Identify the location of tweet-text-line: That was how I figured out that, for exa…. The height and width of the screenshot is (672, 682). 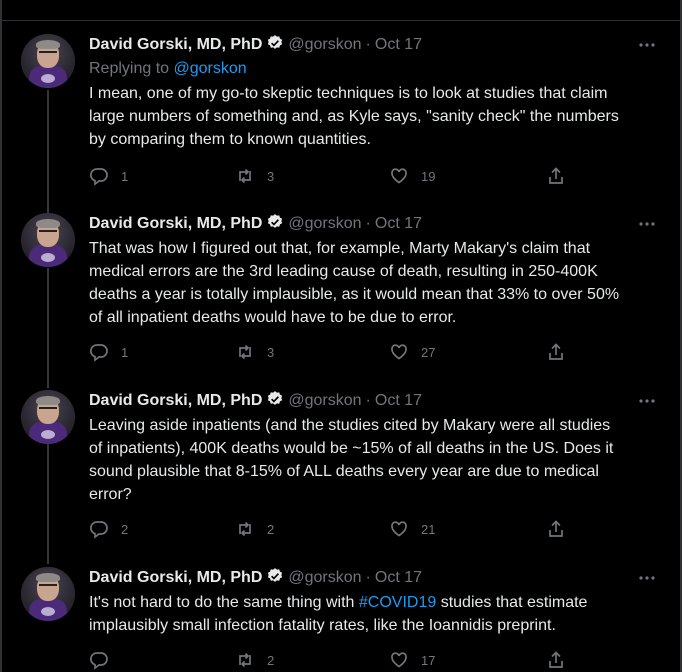
(340, 248).